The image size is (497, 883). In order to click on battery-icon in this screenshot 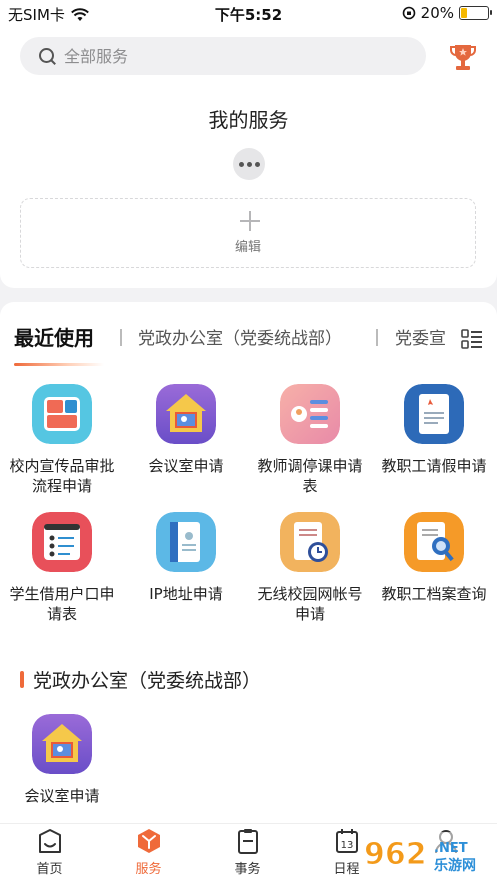, I will do `click(475, 13)`.